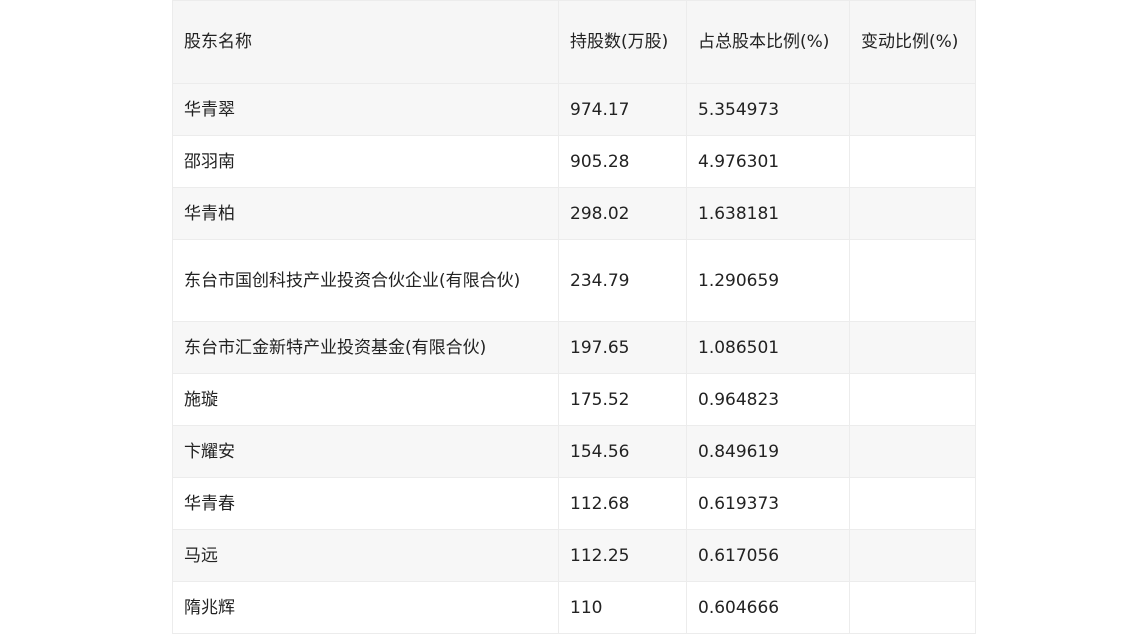 The width and height of the screenshot is (1148, 635). I want to click on table-row: 东台市汇金新特产业投资基金(有限合伙) 197.65 1.086501, so click(574, 347).